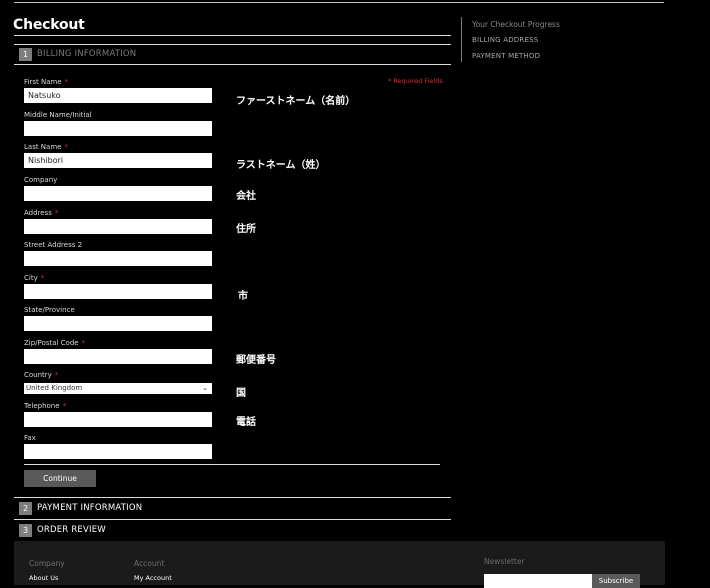  What do you see at coordinates (232, 497) in the screenshot?
I see `section-2-top-rule` at bounding box center [232, 497].